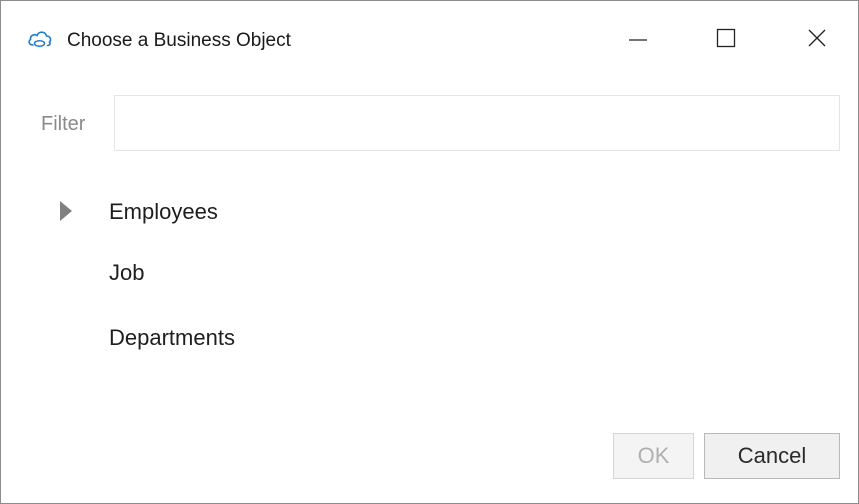 The width and height of the screenshot is (859, 504). I want to click on tree-item-employees: Employees, so click(429, 211).